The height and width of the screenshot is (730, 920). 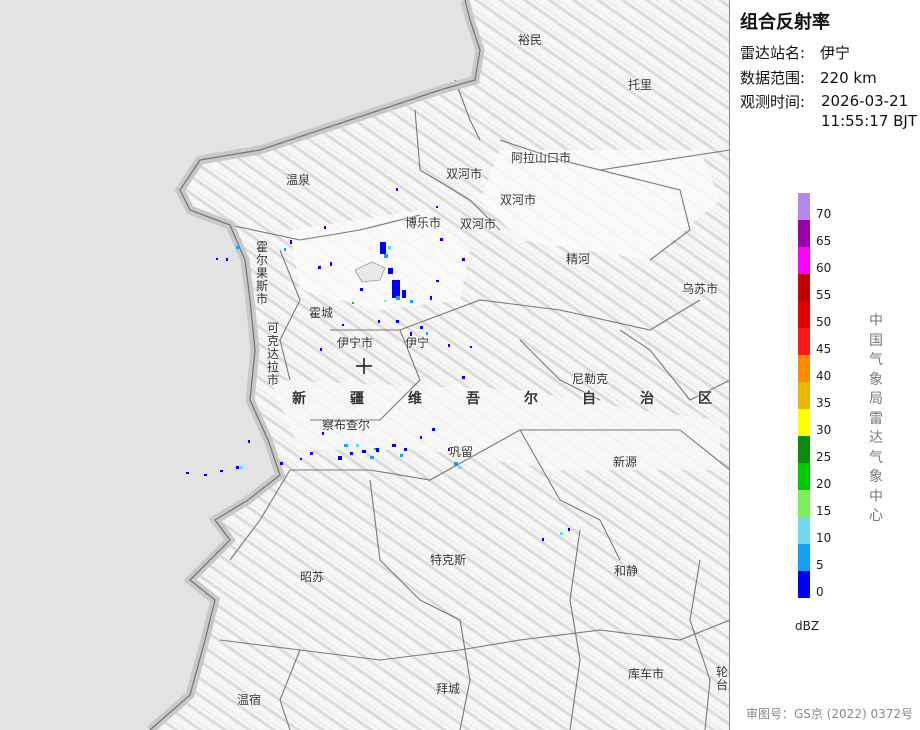 I want to click on time-date: 2026-03-21, so click(x=865, y=101).